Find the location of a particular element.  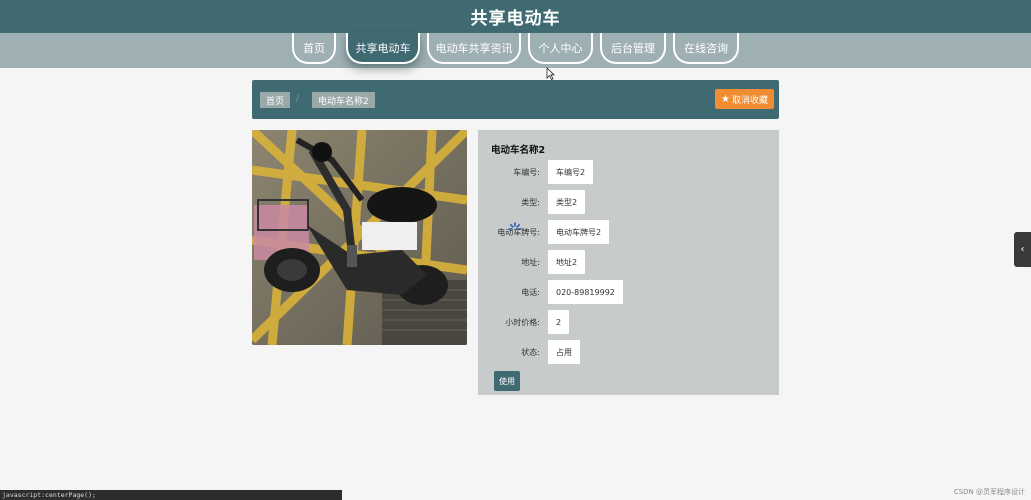

unfavorite-button: ★ 取消收藏 is located at coordinates (744, 99).